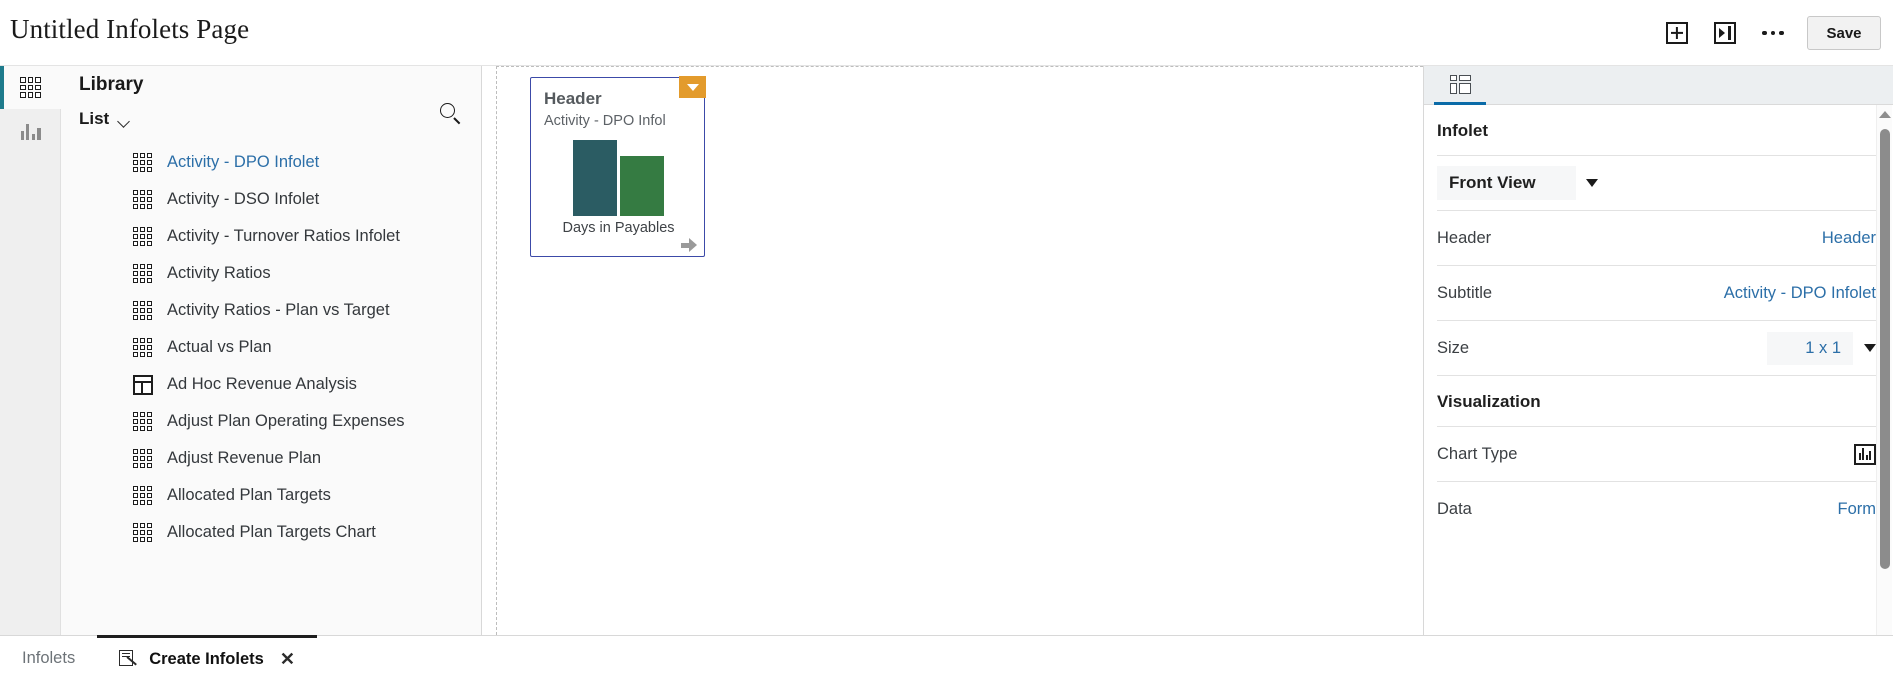  I want to click on rail-item-infolets, so click(30, 87).